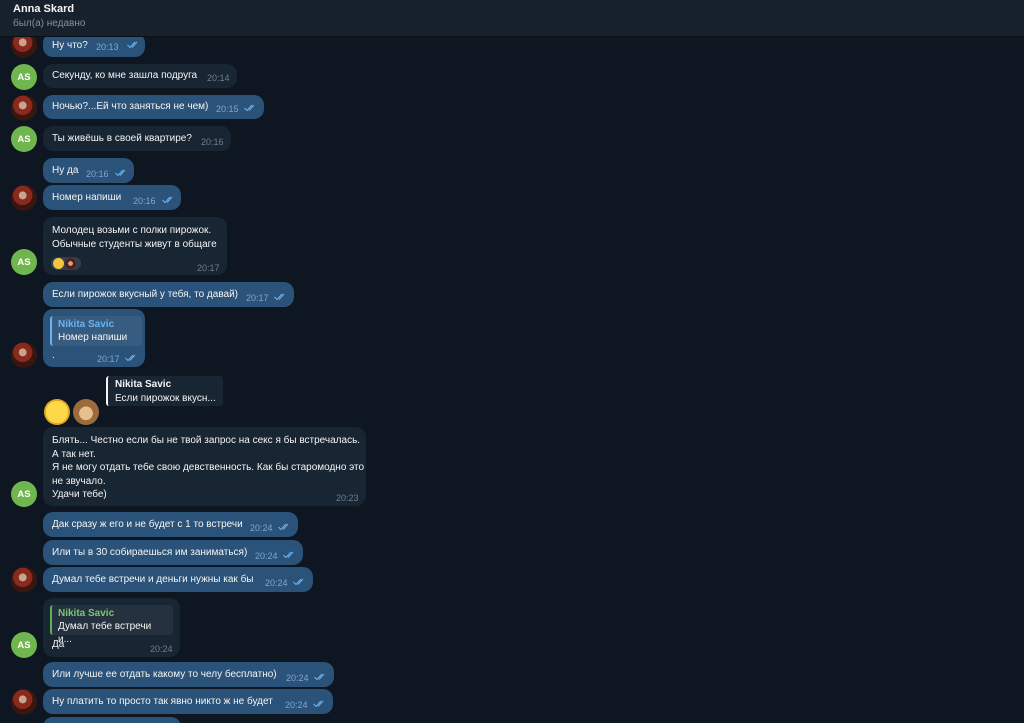  Describe the element at coordinates (347, 498) in the screenshot. I see `message-time: 20:23` at that location.